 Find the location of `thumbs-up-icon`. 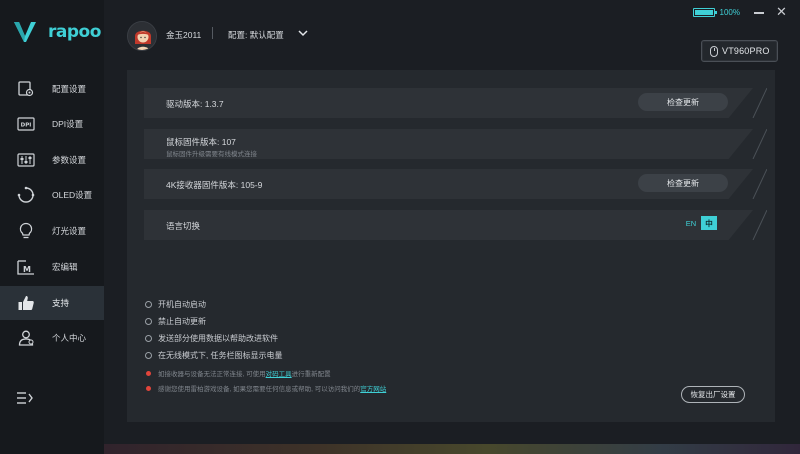

thumbs-up-icon is located at coordinates (26, 303).